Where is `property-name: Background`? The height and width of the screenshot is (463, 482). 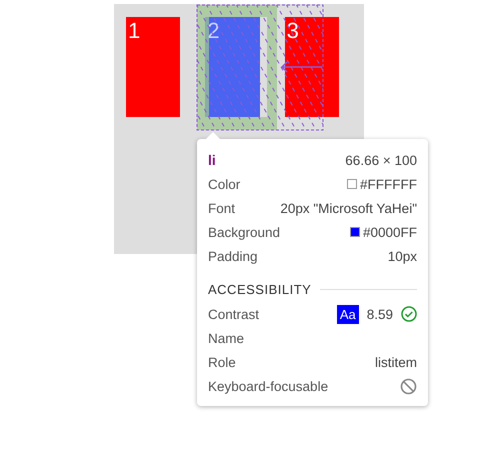 property-name: Background is located at coordinates (244, 232).